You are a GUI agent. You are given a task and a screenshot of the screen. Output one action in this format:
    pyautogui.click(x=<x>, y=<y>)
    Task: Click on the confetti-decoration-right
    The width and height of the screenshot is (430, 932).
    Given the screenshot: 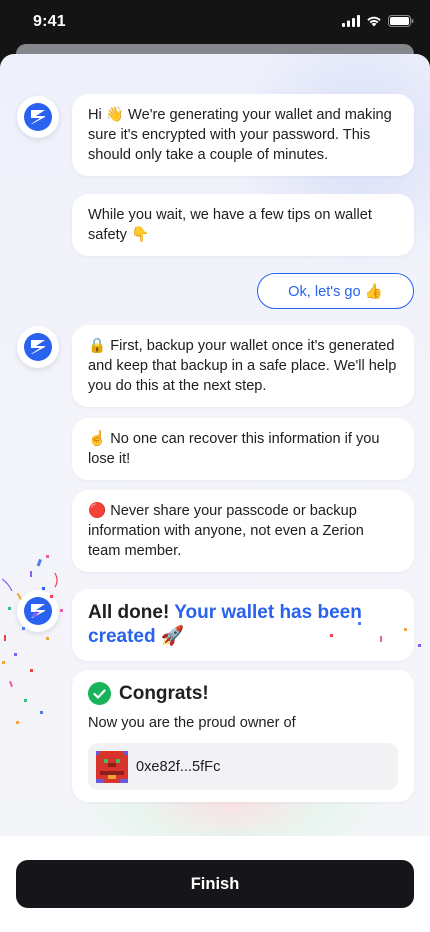 What is the action you would take?
    pyautogui.click(x=375, y=634)
    